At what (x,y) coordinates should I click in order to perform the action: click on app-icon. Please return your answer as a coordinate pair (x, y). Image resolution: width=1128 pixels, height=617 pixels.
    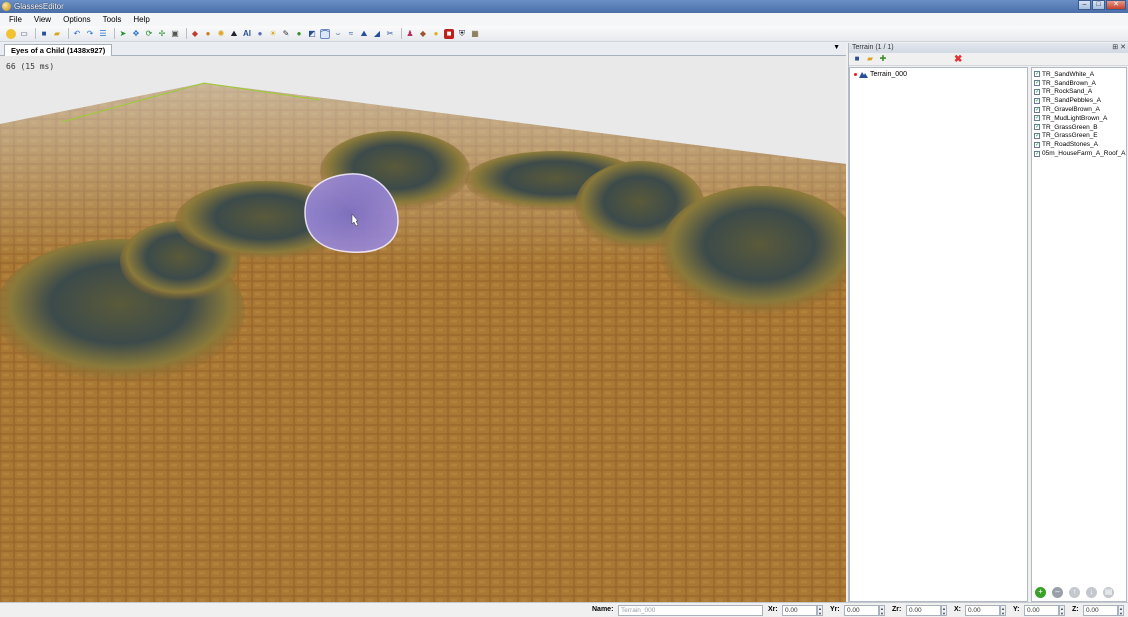
    Looking at the image, I should click on (6, 6).